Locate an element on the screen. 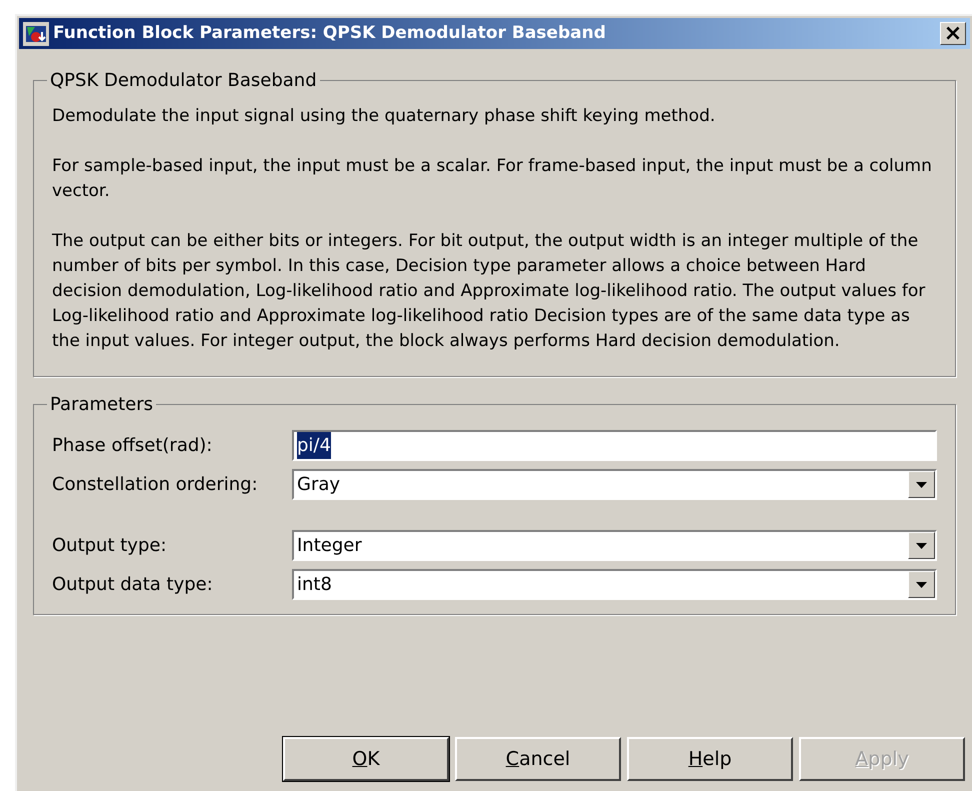 This screenshot has height=791, width=972. group-title: QPSK Demodulator Baseband is located at coordinates (183, 81).